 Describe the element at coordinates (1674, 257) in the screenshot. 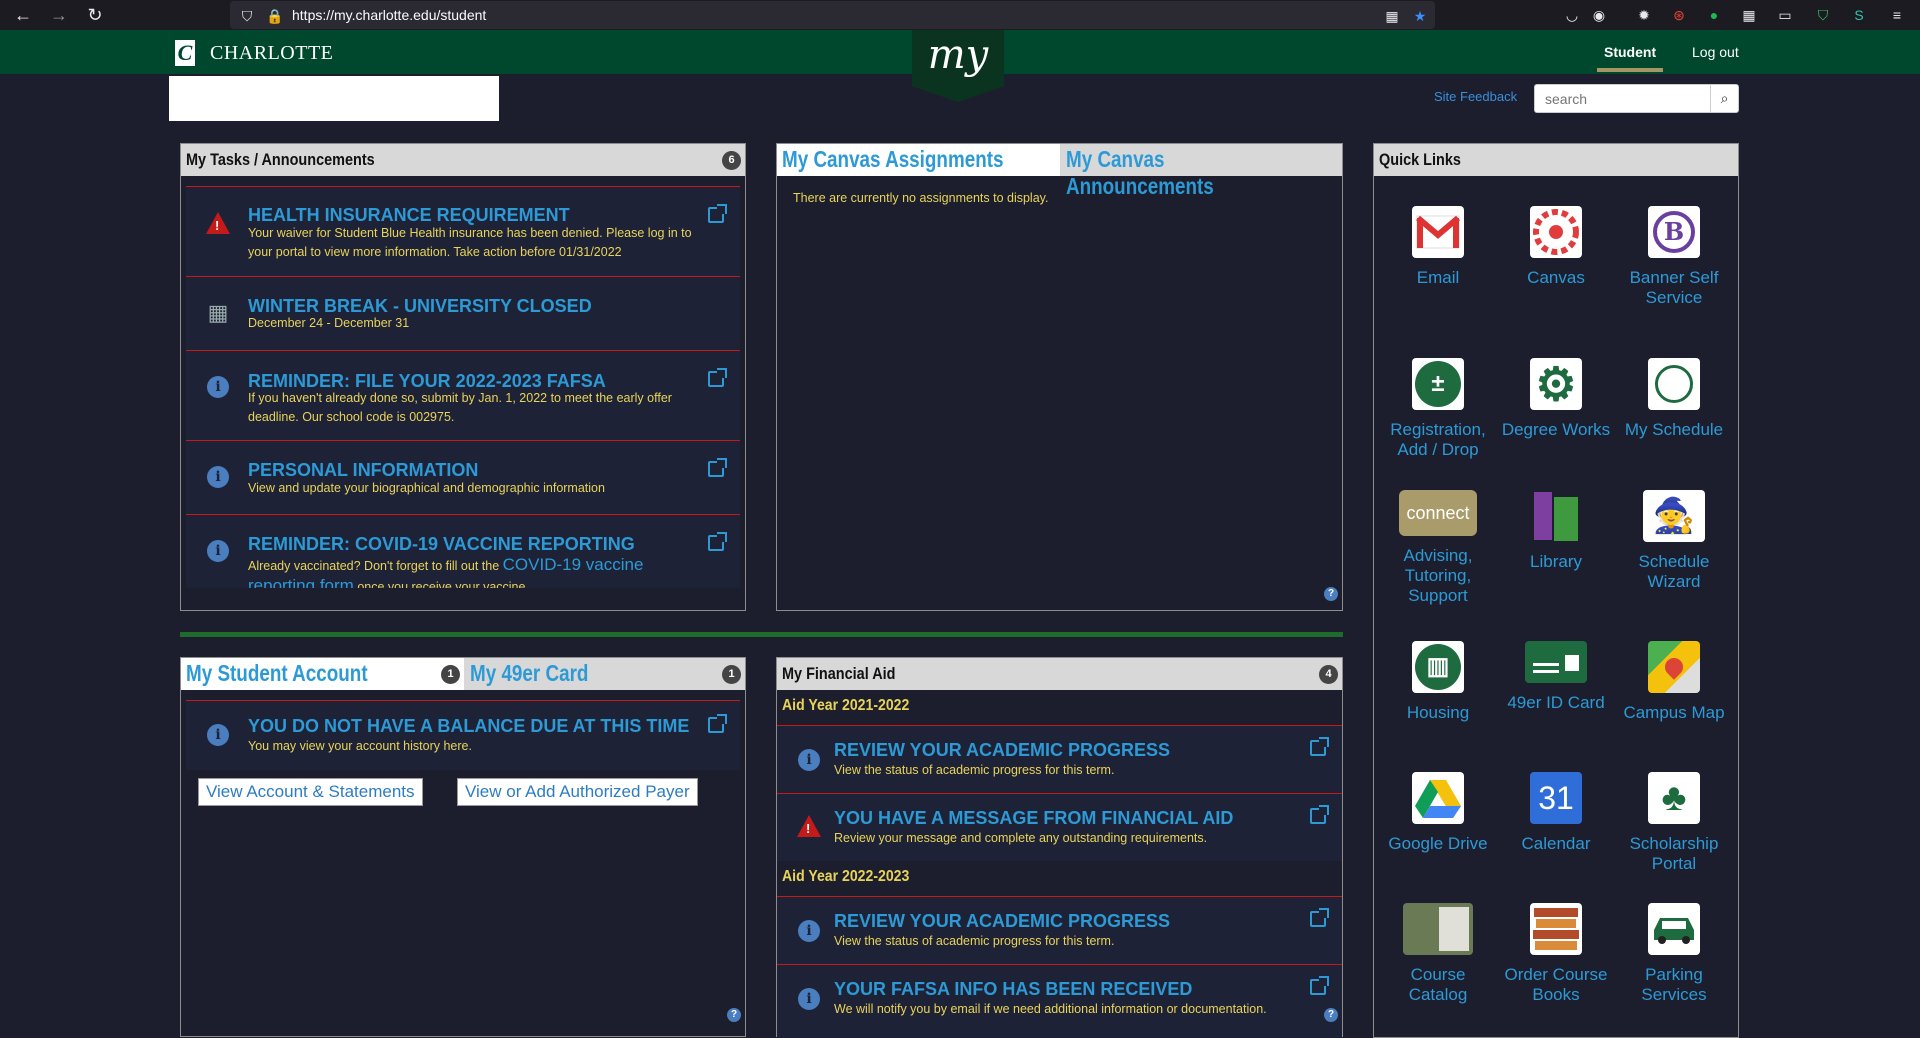

I see `quick-link-banner: B Banner Self Service` at that location.